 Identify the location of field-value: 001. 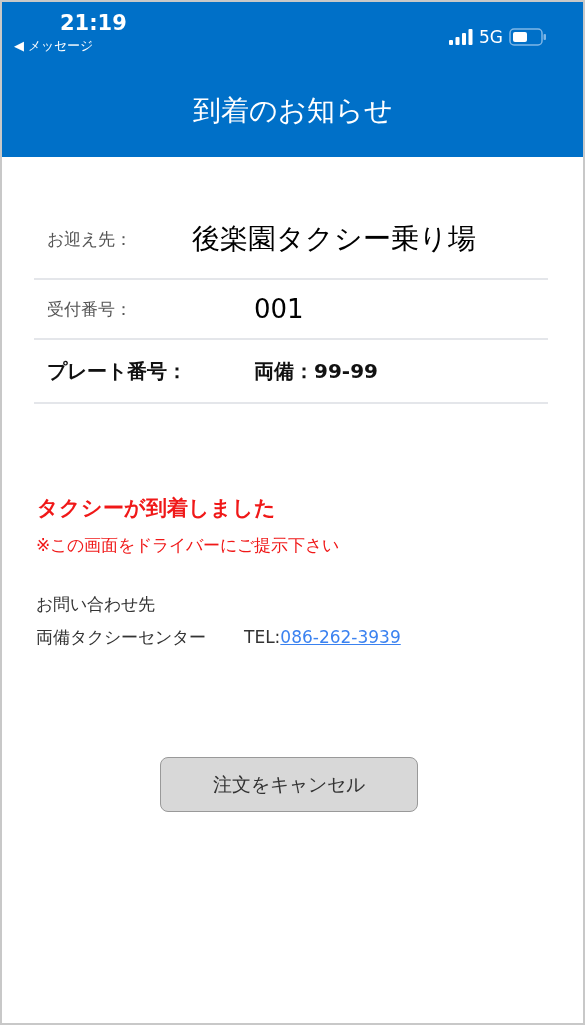
(279, 309).